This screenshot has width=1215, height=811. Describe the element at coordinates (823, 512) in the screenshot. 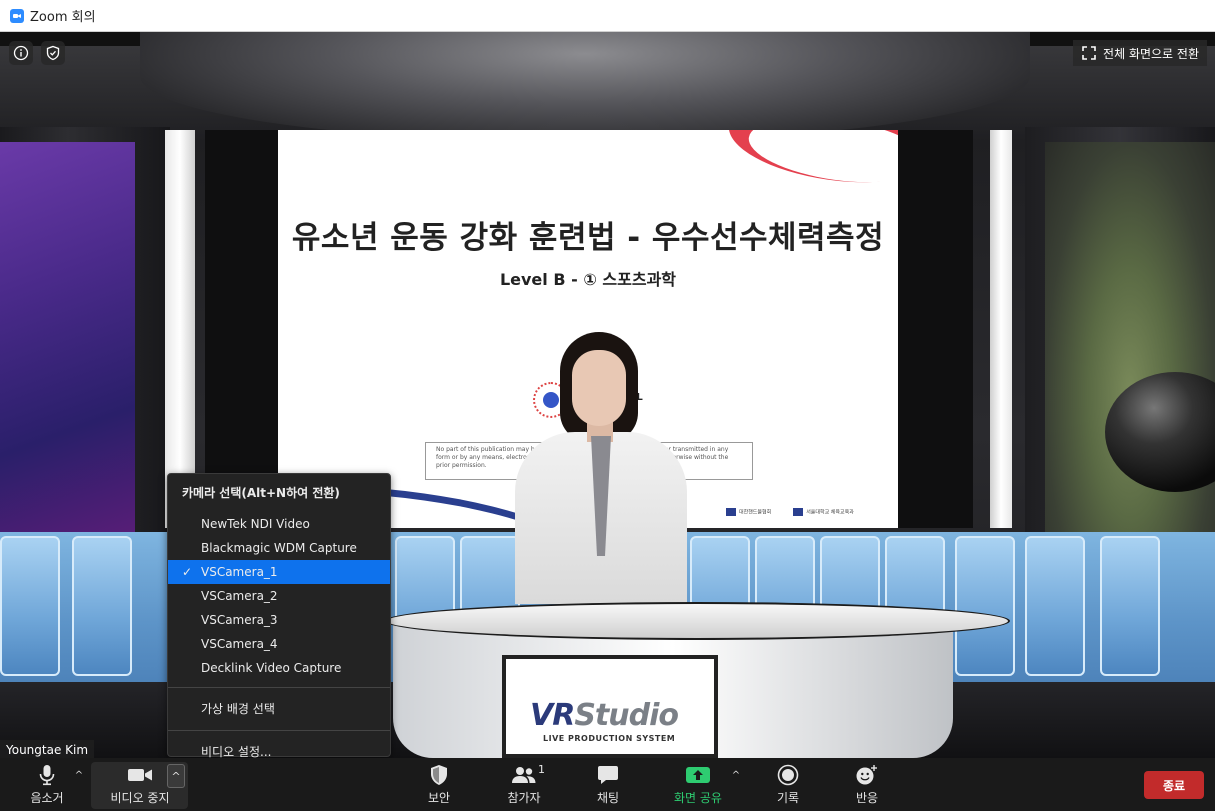

I see `slide-footer-right: 서울대학교 체육교육과` at that location.